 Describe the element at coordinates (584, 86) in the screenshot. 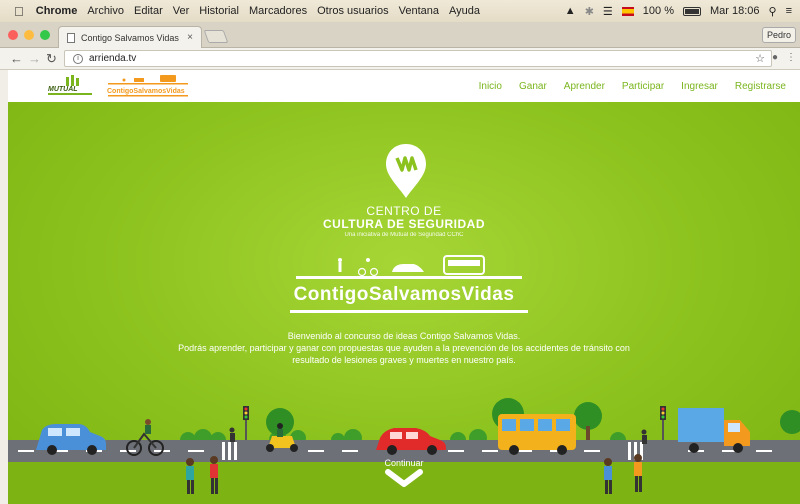

I see `nav-aprender: Aprender` at that location.